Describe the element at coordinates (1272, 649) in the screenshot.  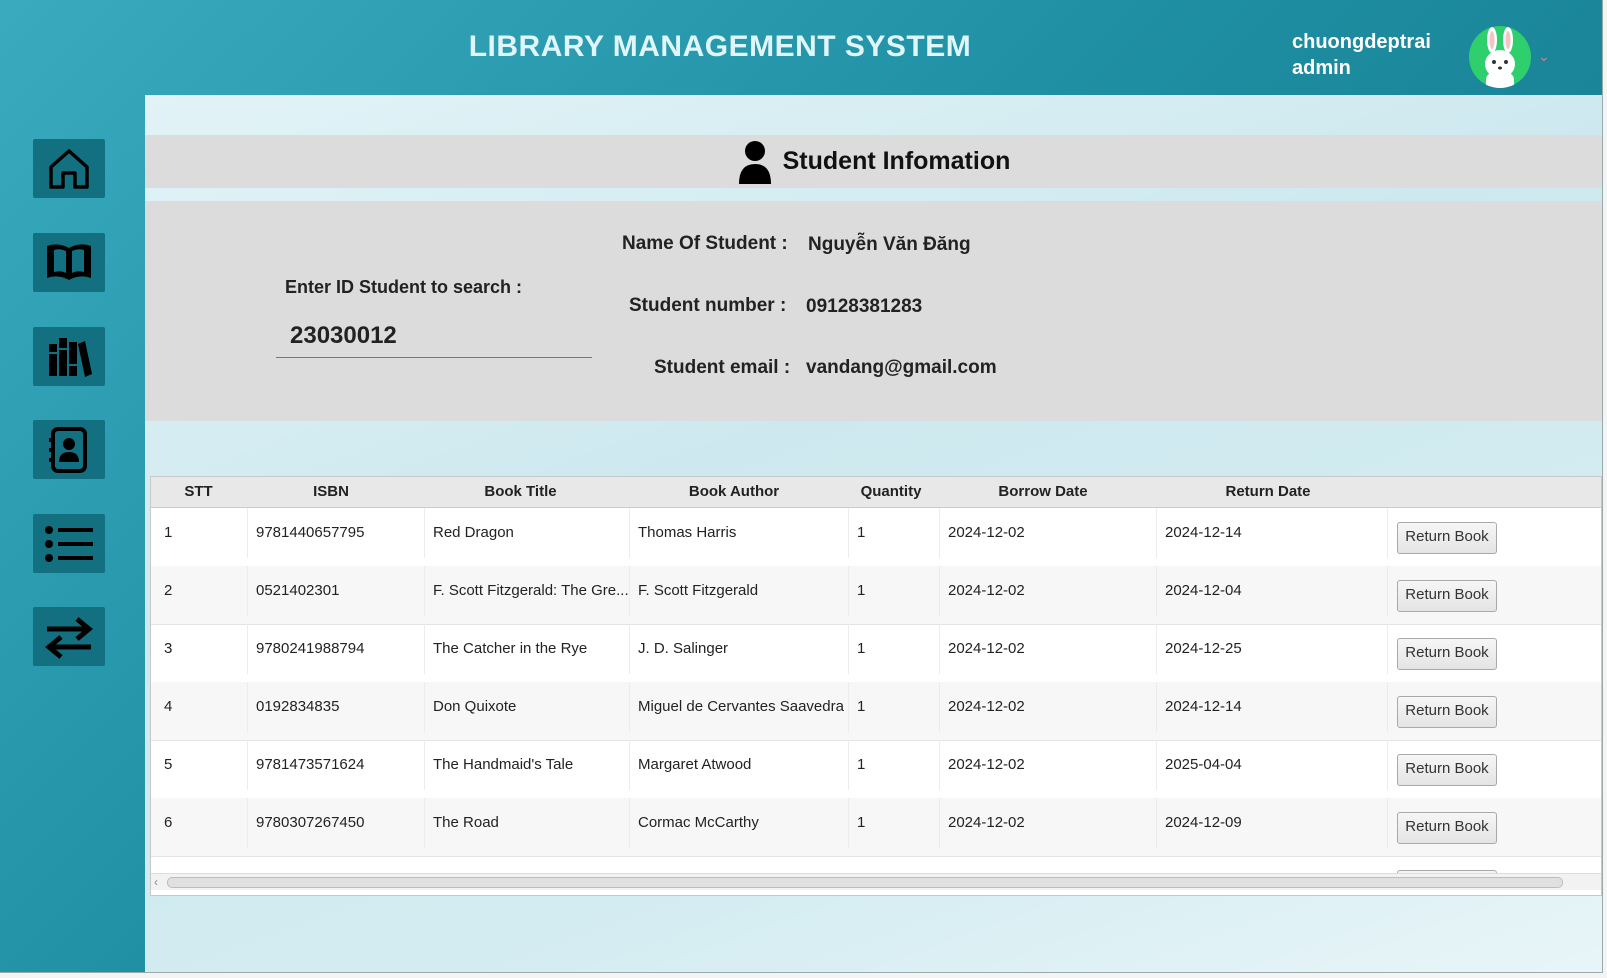
I see `cell-return-date: 2024-12-25` at that location.